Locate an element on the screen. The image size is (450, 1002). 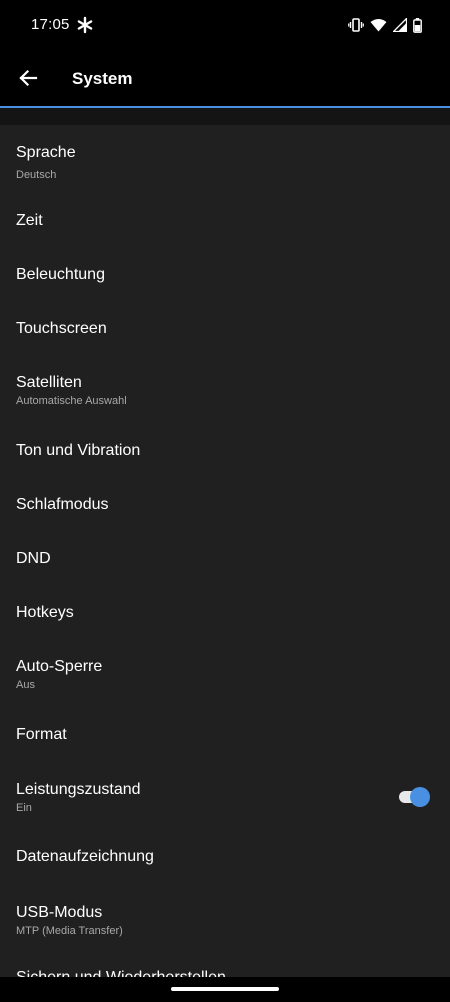
setting-item-touchscreen: Touchscreen is located at coordinates (225, 326).